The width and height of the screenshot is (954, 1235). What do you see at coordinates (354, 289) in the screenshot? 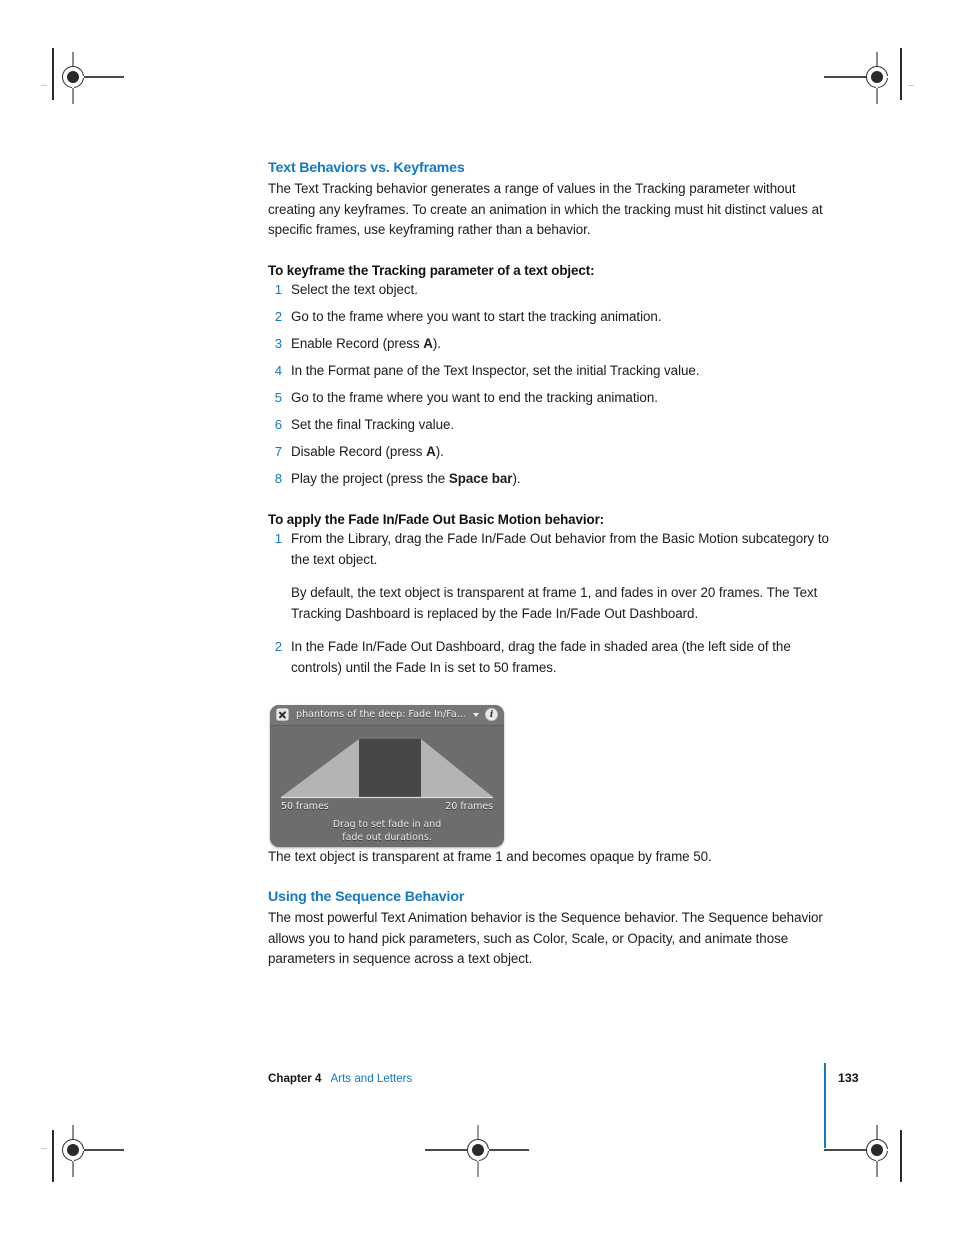
I see `step-text: Select the text object.` at bounding box center [354, 289].